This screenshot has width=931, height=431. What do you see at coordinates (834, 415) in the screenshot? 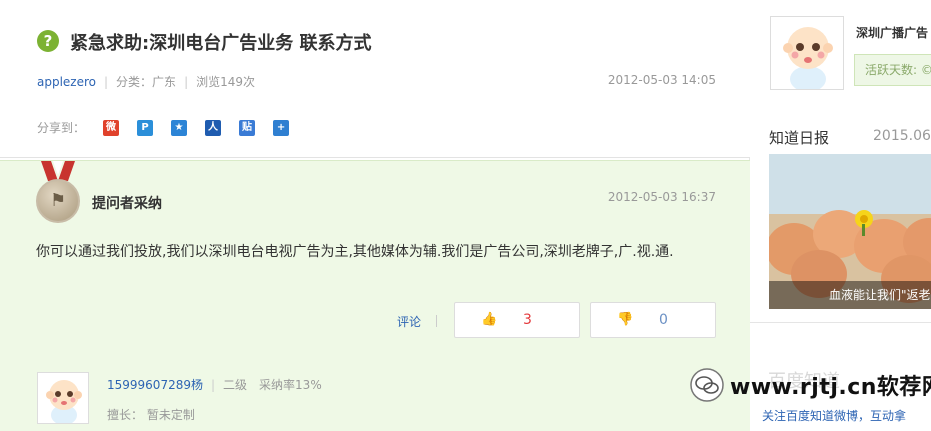
I see `weibo-follow-link: 关注百度知道微博，互动拿` at bounding box center [834, 415].